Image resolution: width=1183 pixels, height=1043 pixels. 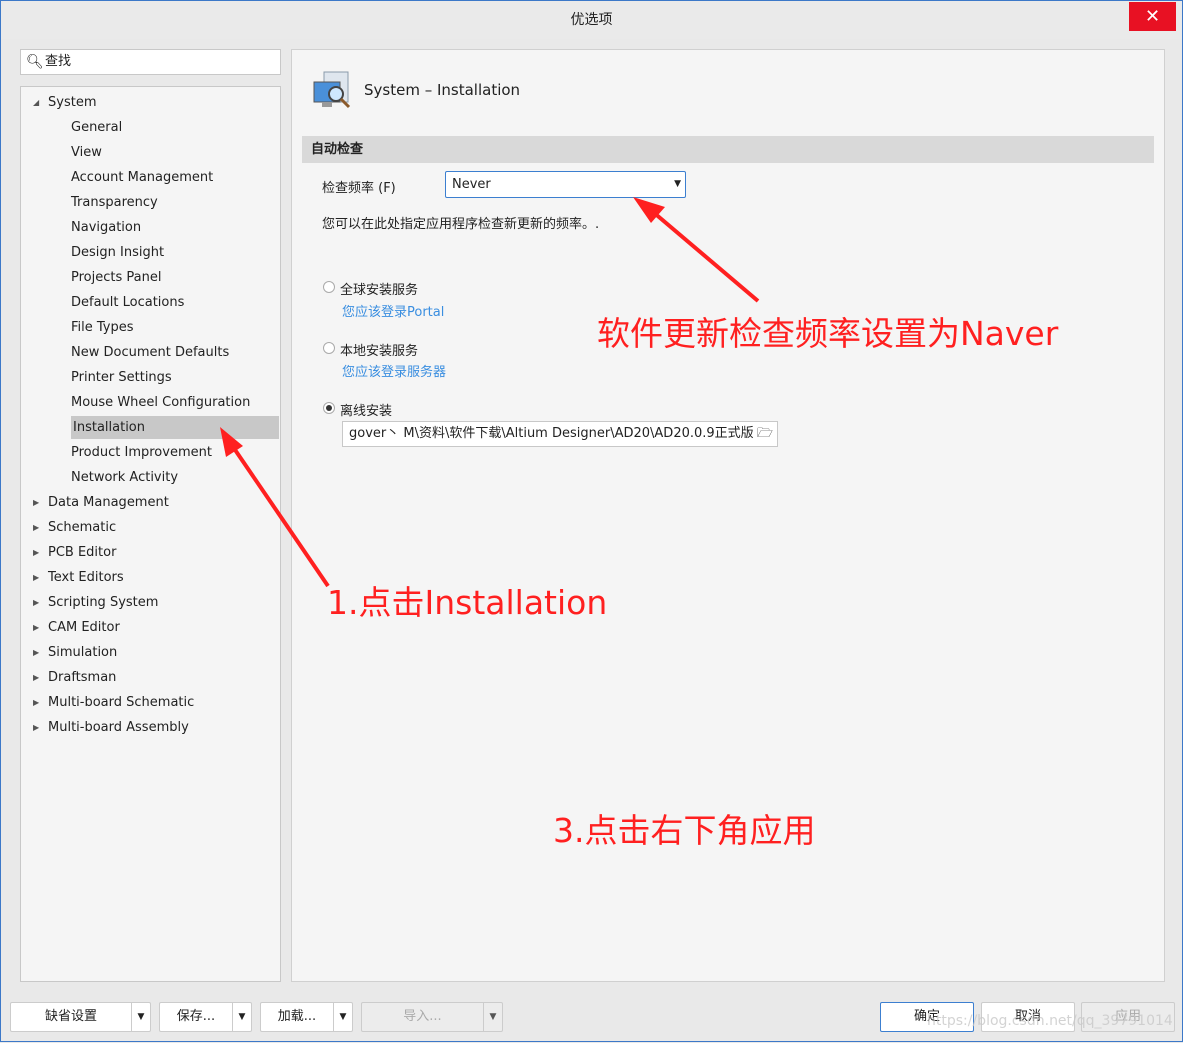 I want to click on annotation-installation: 1.点击Installation, so click(x=467, y=602).